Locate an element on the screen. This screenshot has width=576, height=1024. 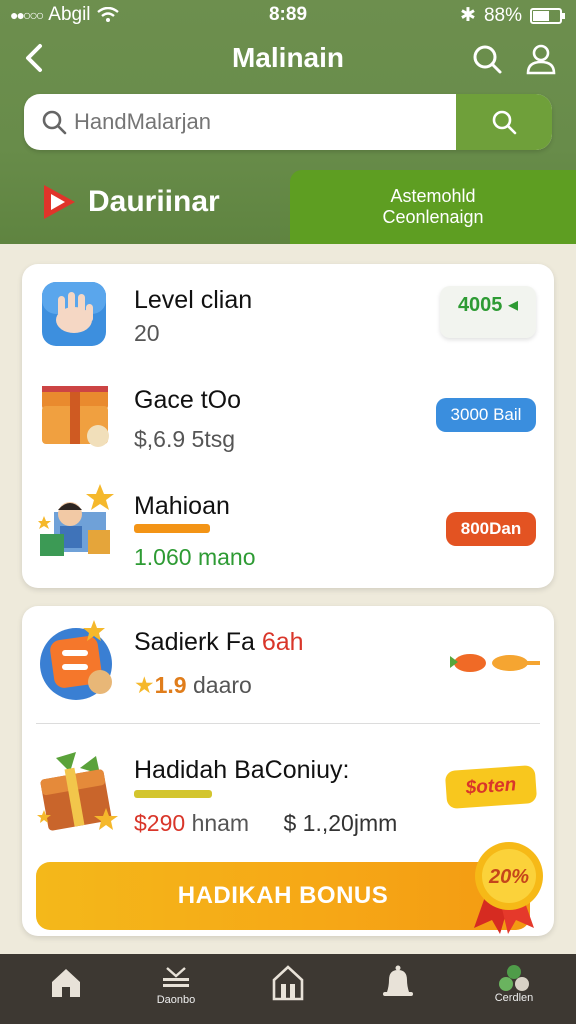
hadiah-bonus-button: HADIKAH BONUS is located at coordinates (283, 896).